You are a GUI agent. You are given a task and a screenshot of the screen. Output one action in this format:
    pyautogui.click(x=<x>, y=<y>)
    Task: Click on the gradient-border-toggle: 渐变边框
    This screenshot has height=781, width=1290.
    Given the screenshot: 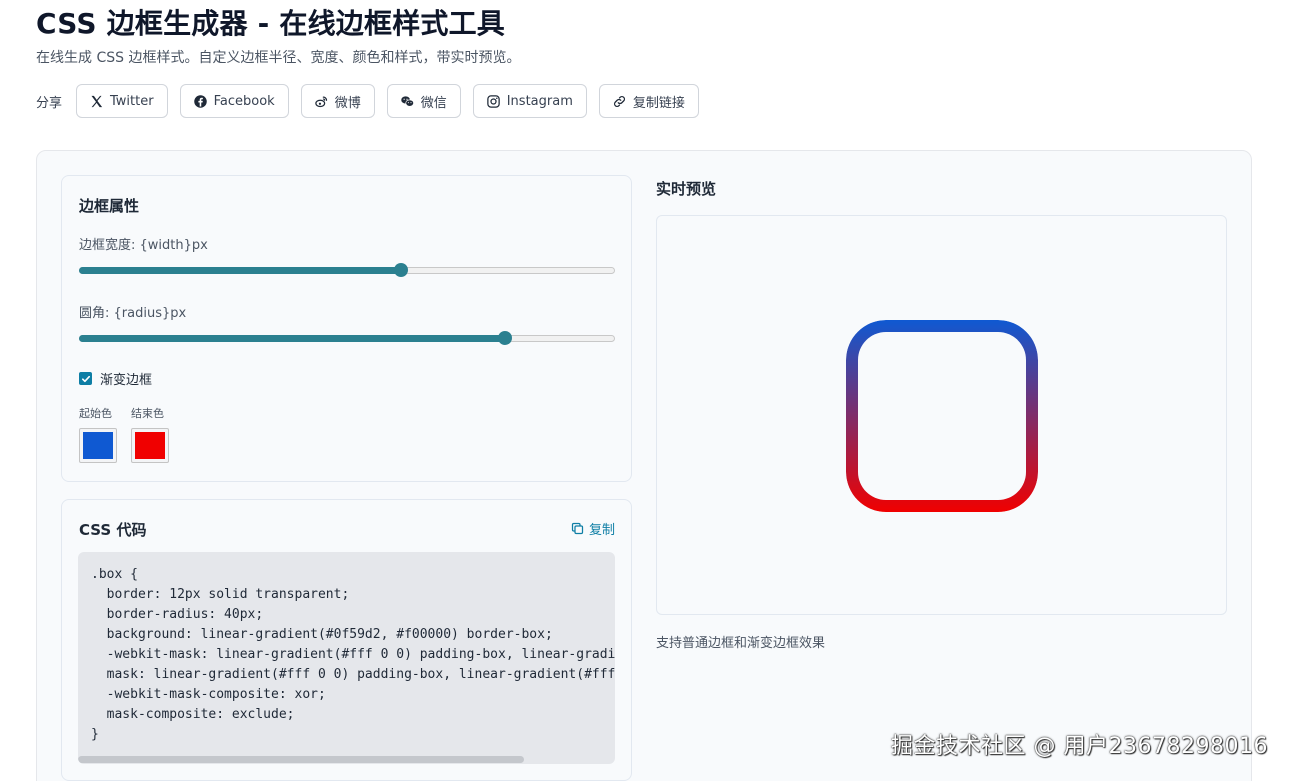 What is the action you would take?
    pyautogui.click(x=115, y=378)
    